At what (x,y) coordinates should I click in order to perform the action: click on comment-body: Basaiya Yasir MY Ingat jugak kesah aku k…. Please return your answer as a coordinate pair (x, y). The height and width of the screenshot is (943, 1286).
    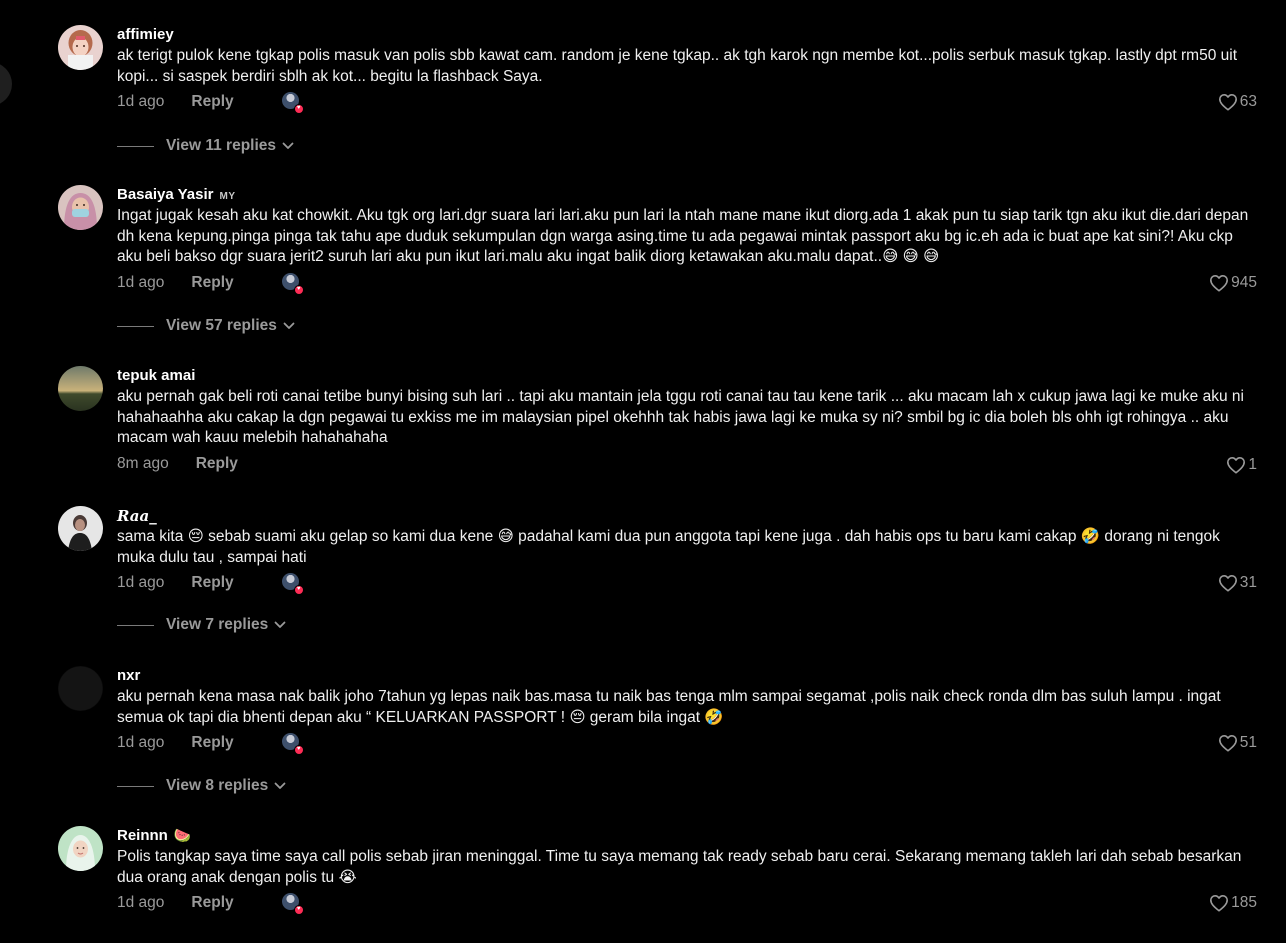
    Looking at the image, I should click on (687, 240).